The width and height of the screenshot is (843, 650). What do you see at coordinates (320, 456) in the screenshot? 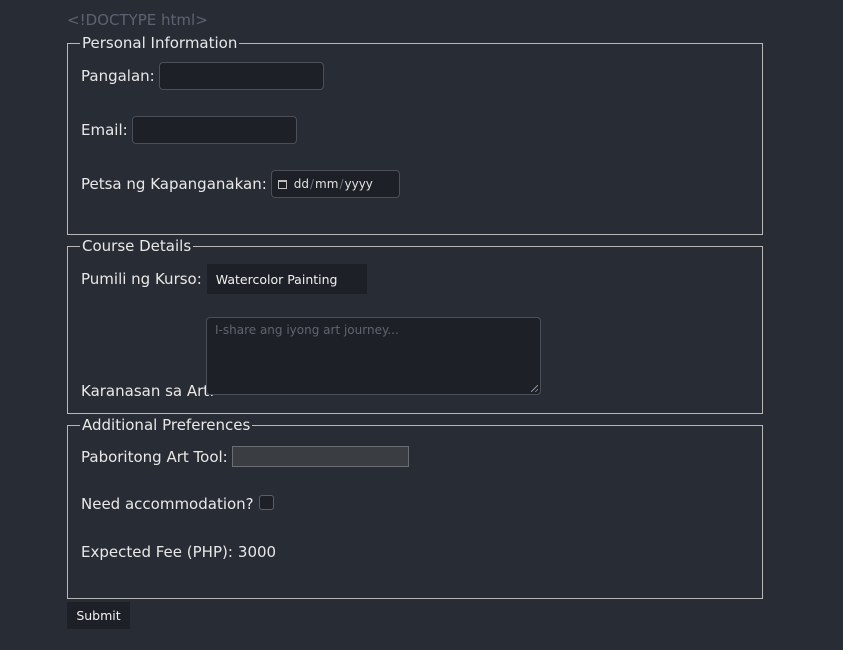
I see `art-tool-input` at bounding box center [320, 456].